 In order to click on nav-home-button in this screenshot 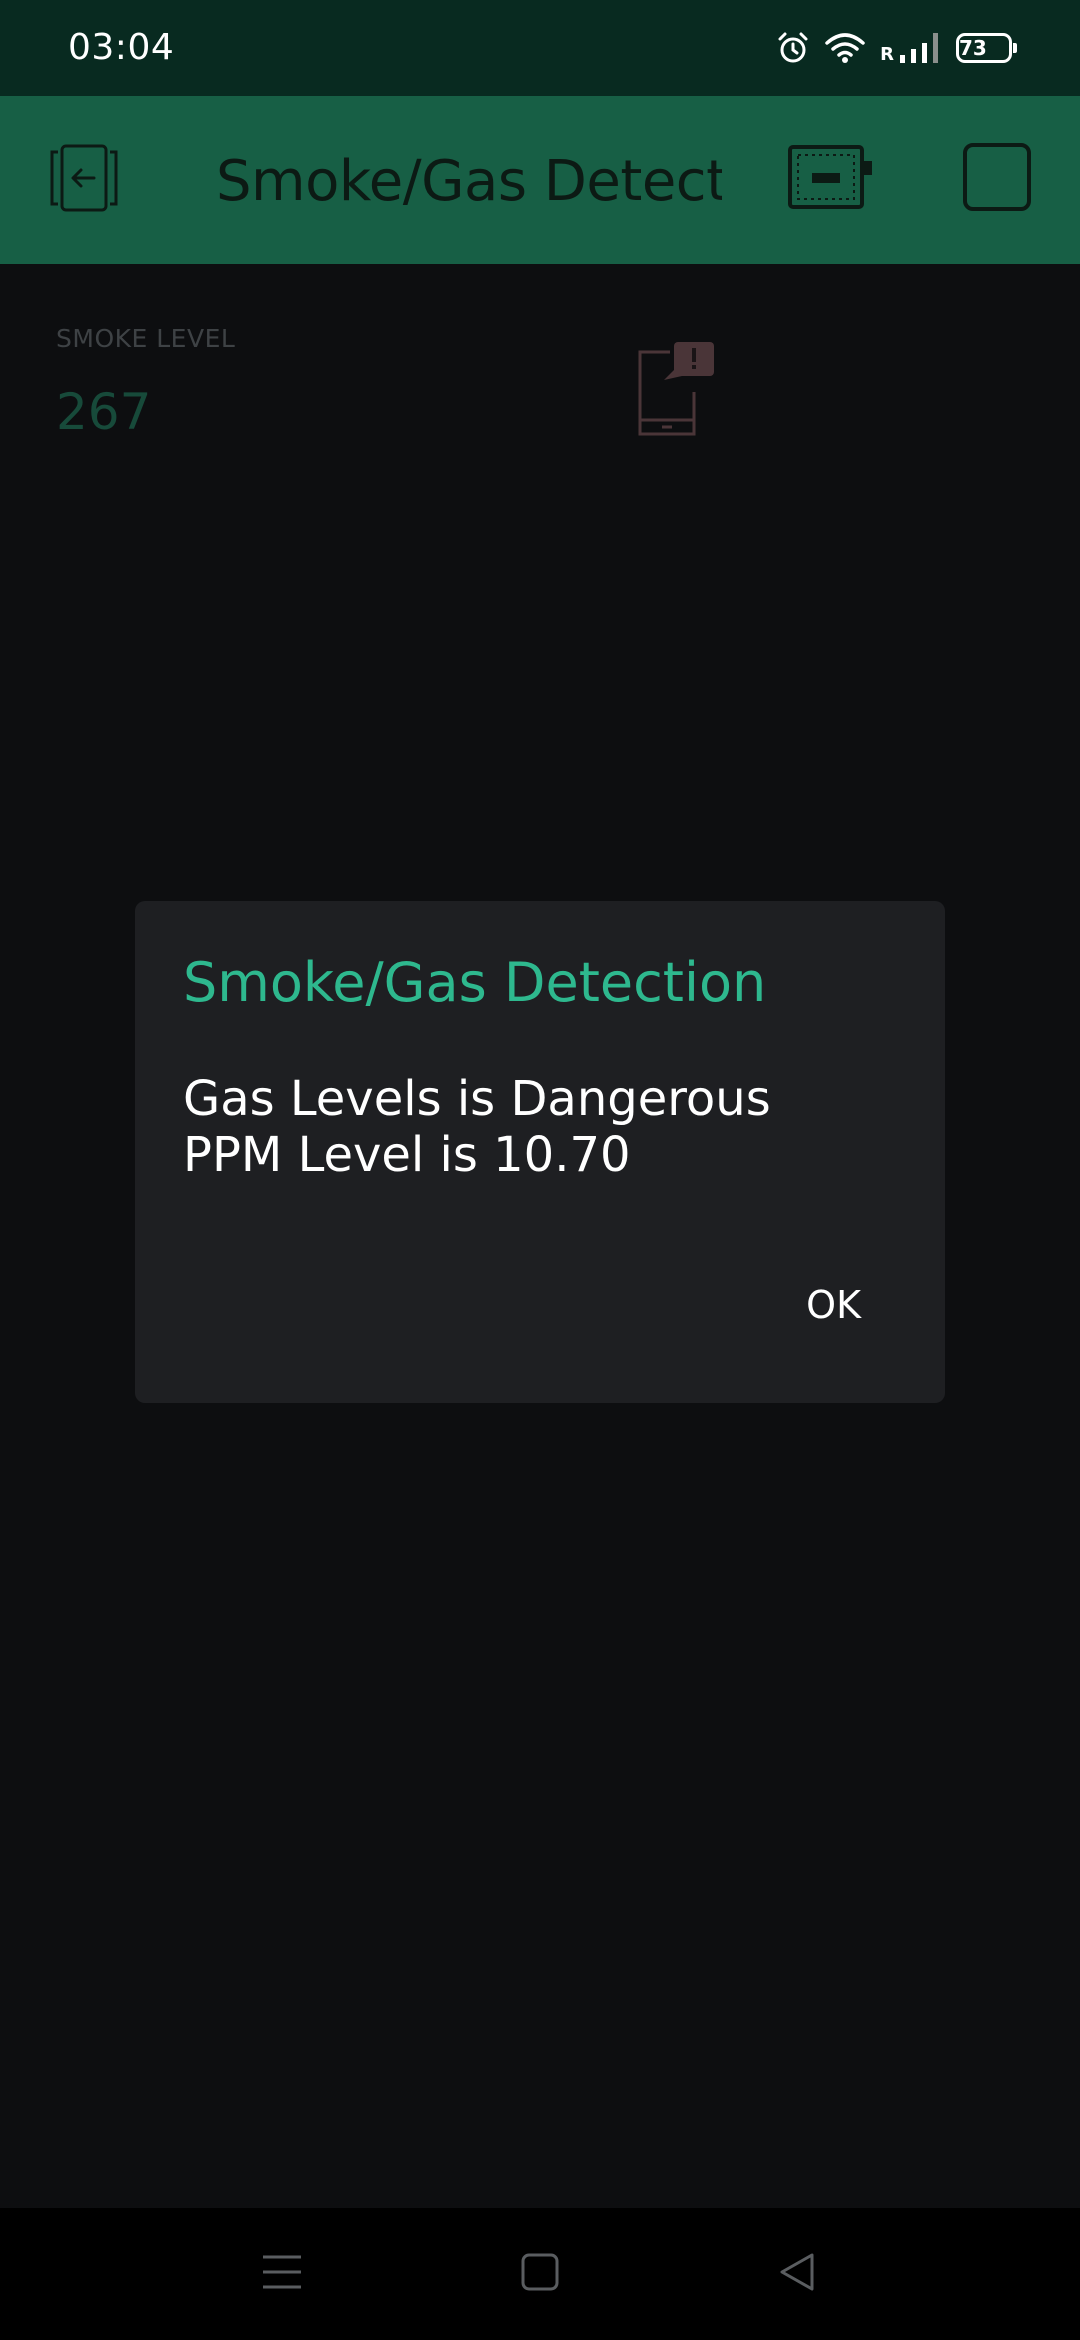, I will do `click(540, 2274)`.